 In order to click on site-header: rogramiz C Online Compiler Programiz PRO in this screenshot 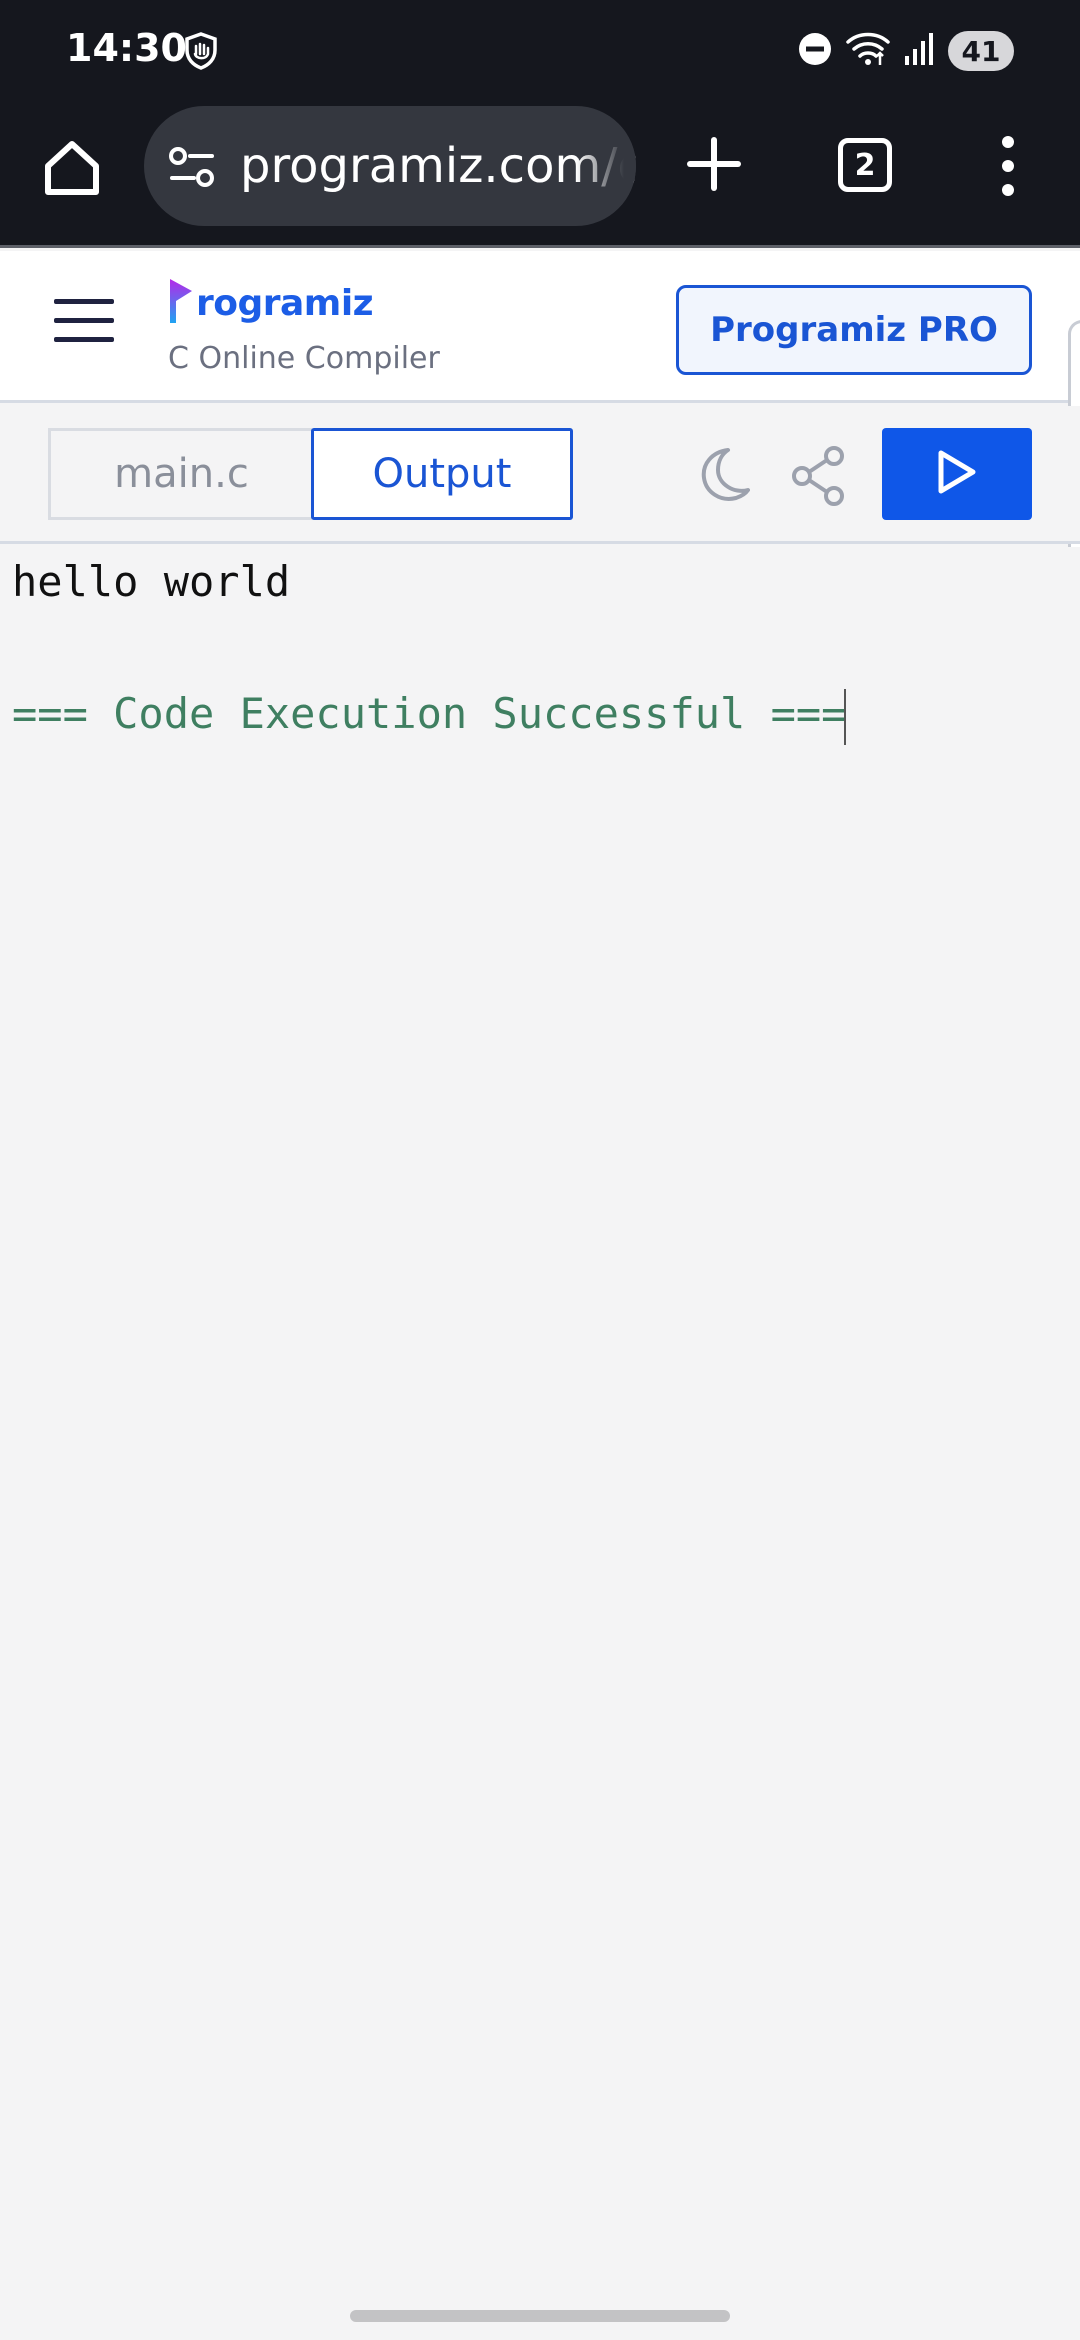, I will do `click(540, 327)`.